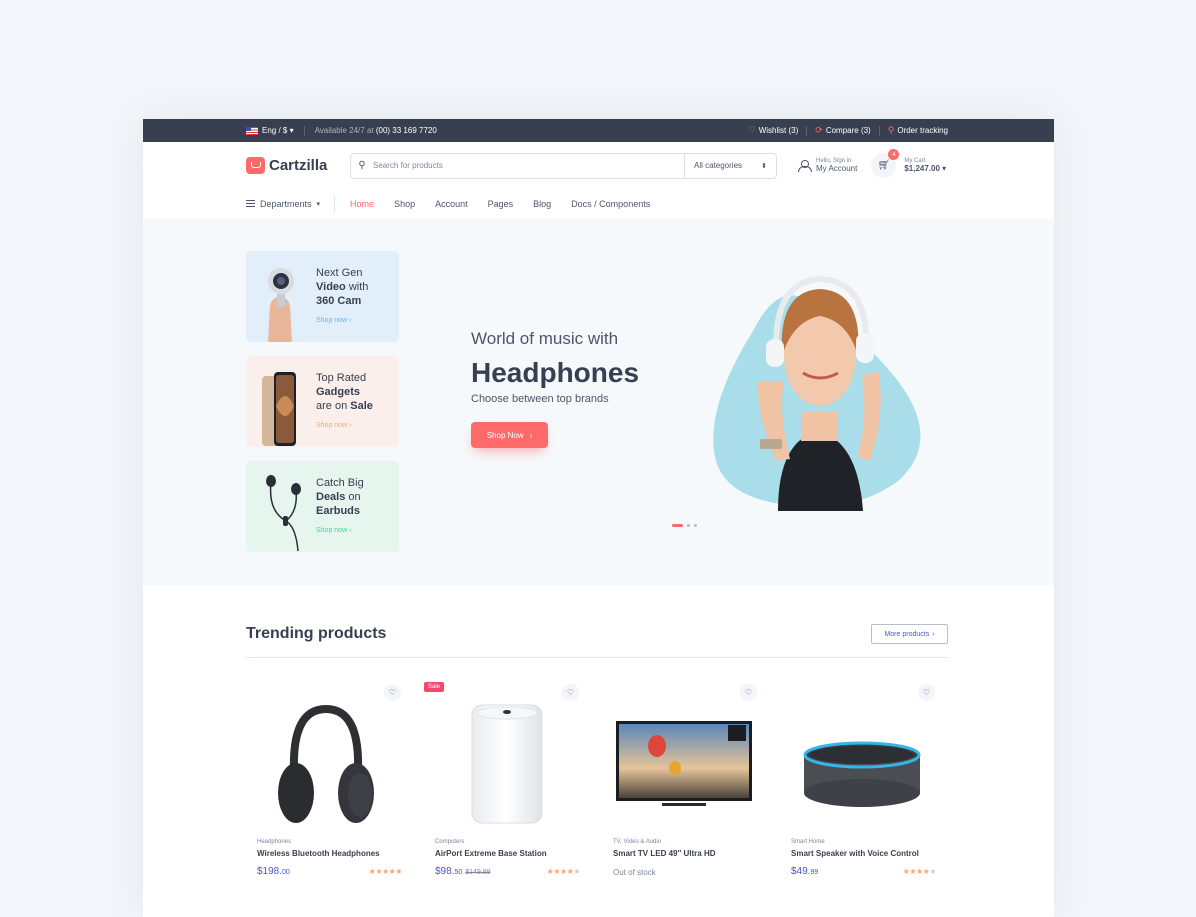 This screenshot has height=917, width=1196. Describe the element at coordinates (318, 853) in the screenshot. I see `product-name-link: Wireless Bluetooth Headphones` at that location.